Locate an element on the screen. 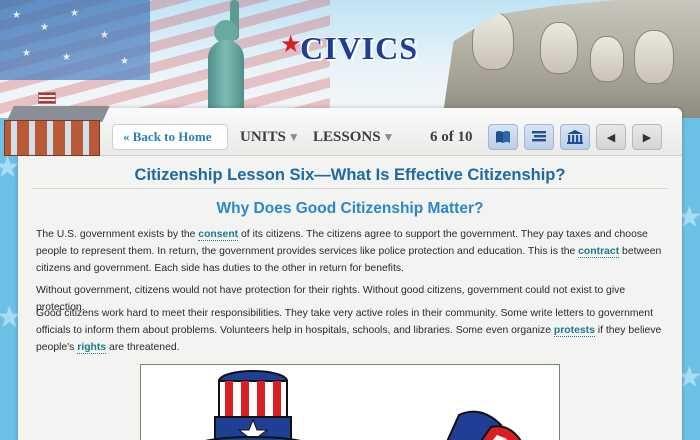 Image resolution: width=700 pixels, height=440 pixels. school-building-illustration is located at coordinates (57, 127).